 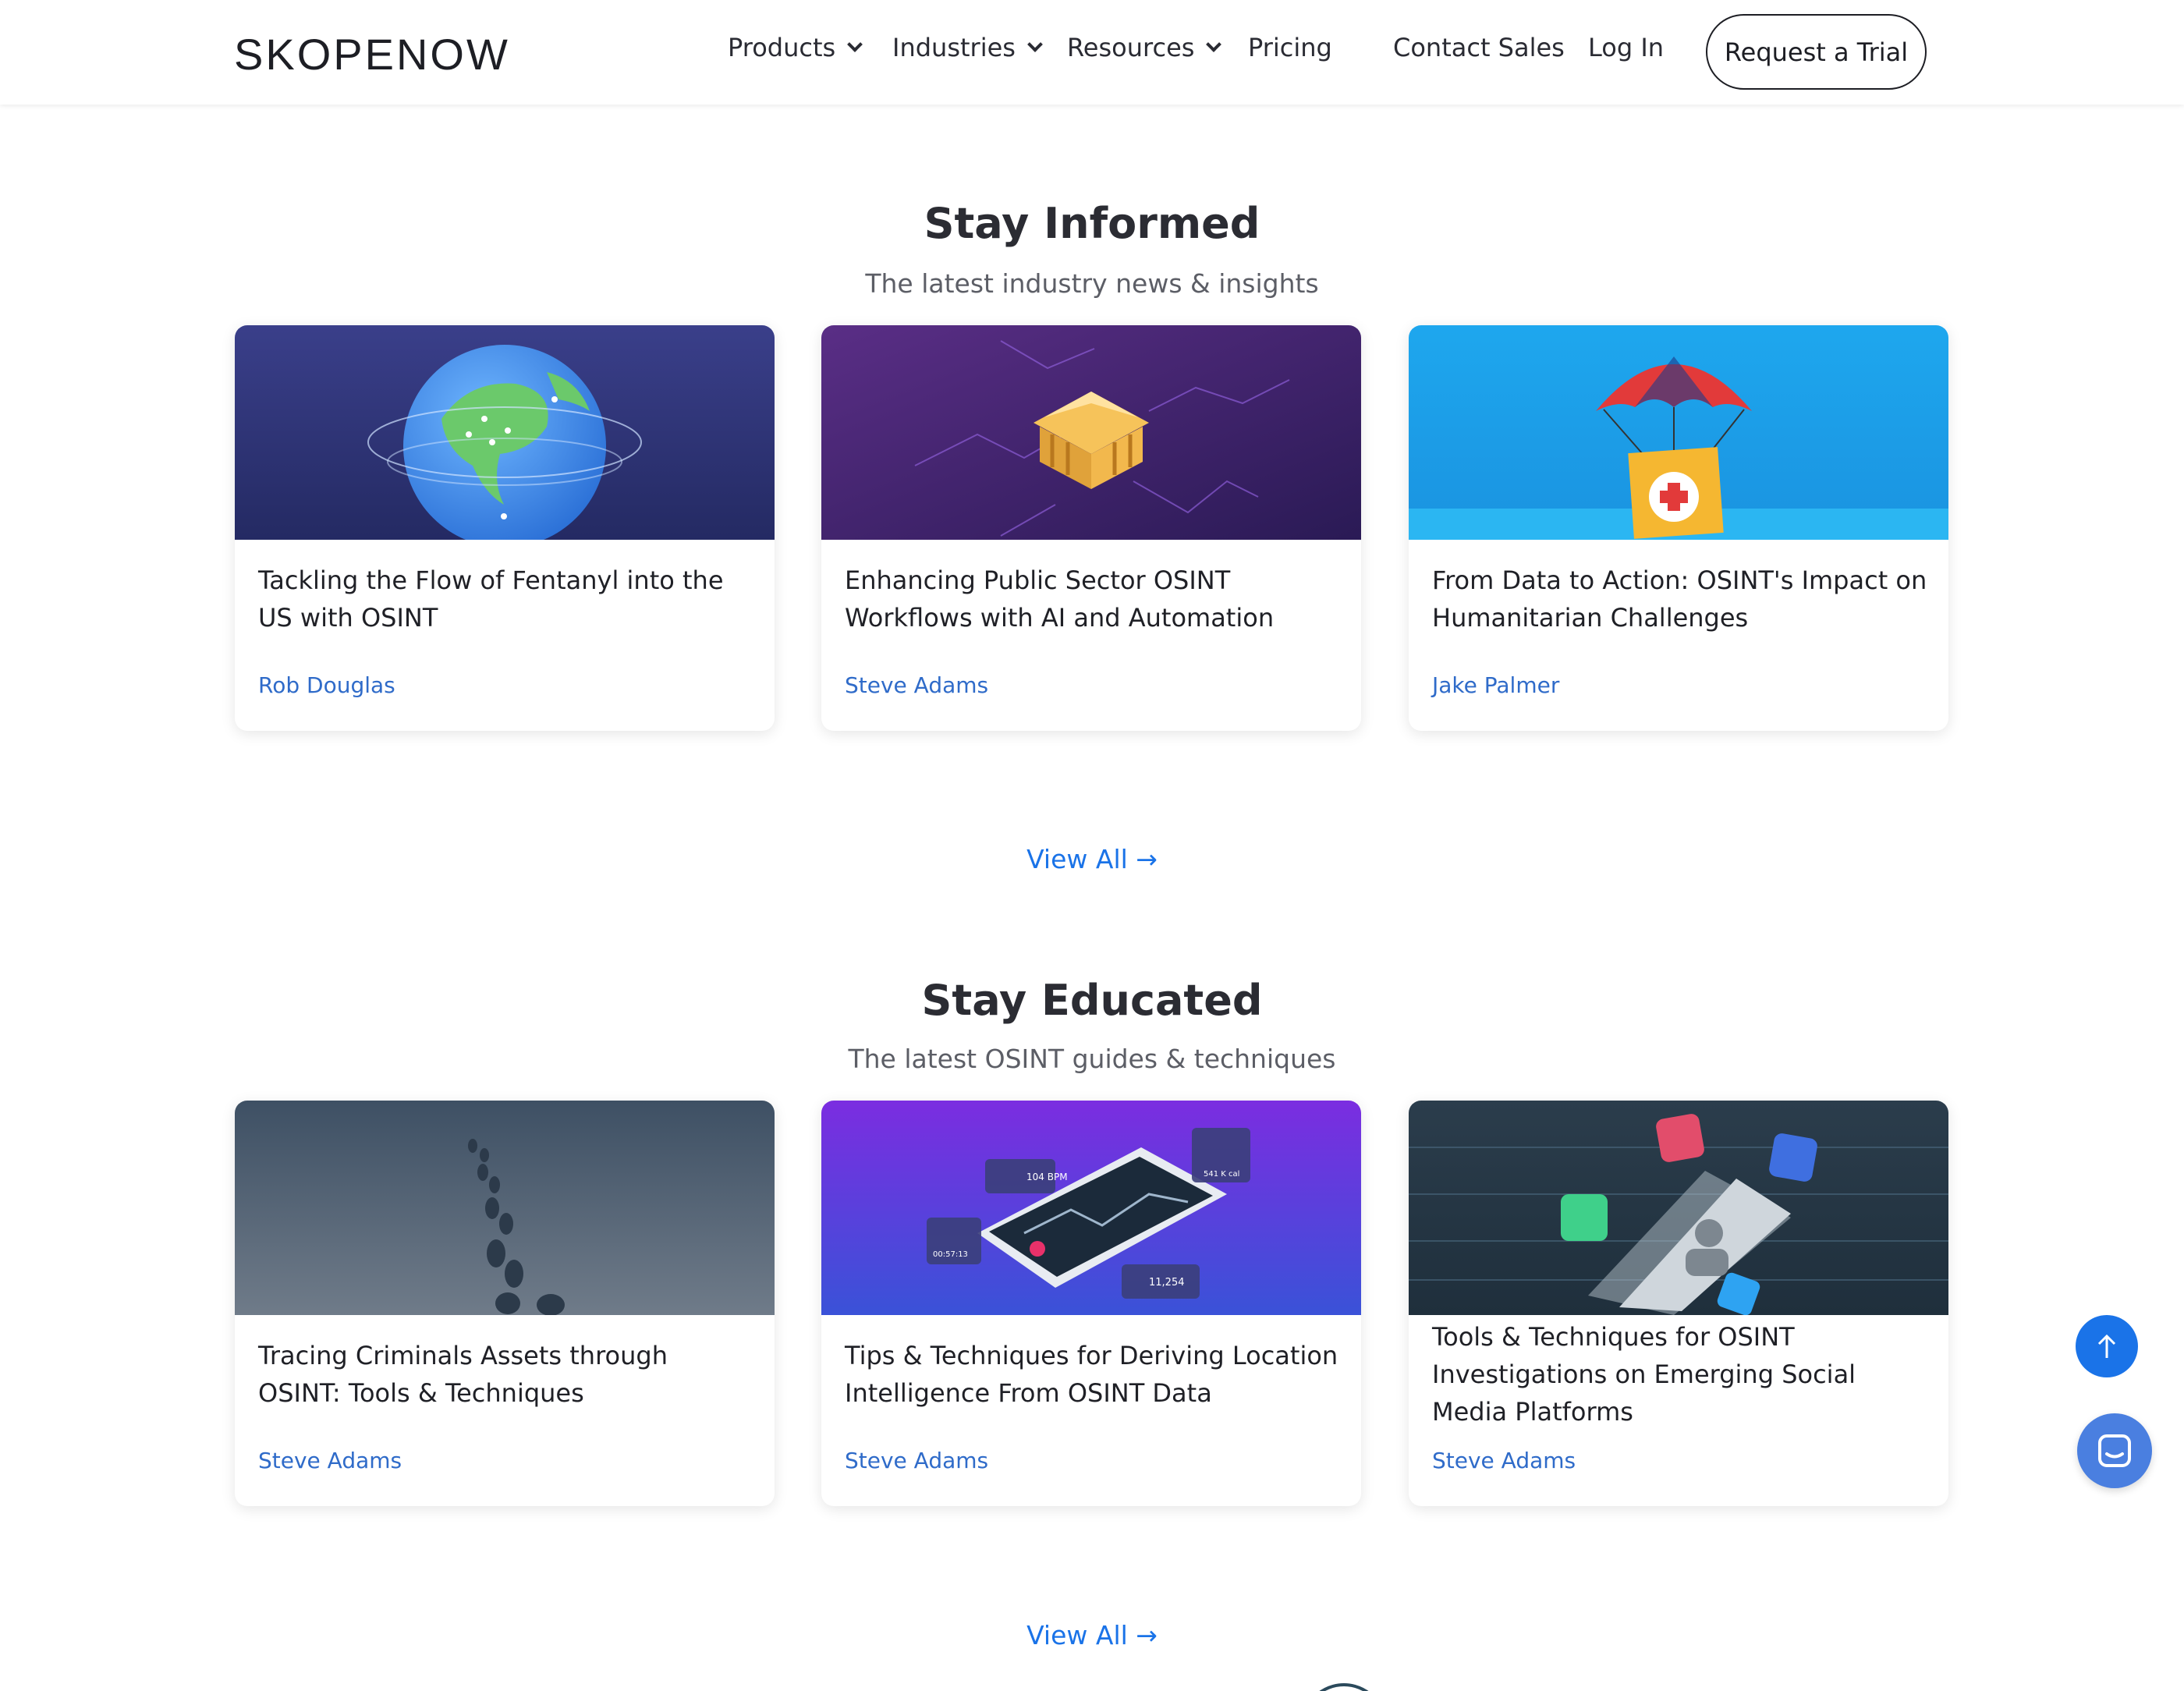 I want to click on steps-readout: 11,254, so click(x=1167, y=1283).